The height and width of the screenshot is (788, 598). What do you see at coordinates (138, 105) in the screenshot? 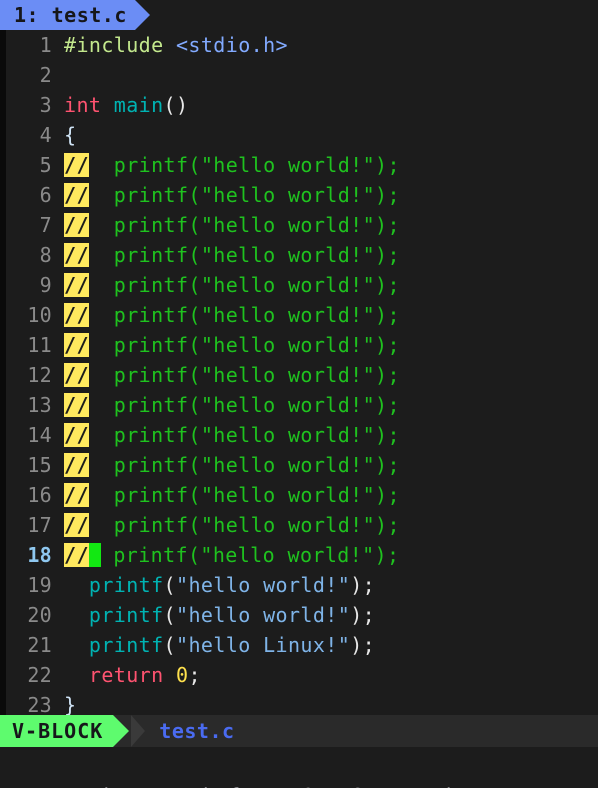
I see `code-token: main` at bounding box center [138, 105].